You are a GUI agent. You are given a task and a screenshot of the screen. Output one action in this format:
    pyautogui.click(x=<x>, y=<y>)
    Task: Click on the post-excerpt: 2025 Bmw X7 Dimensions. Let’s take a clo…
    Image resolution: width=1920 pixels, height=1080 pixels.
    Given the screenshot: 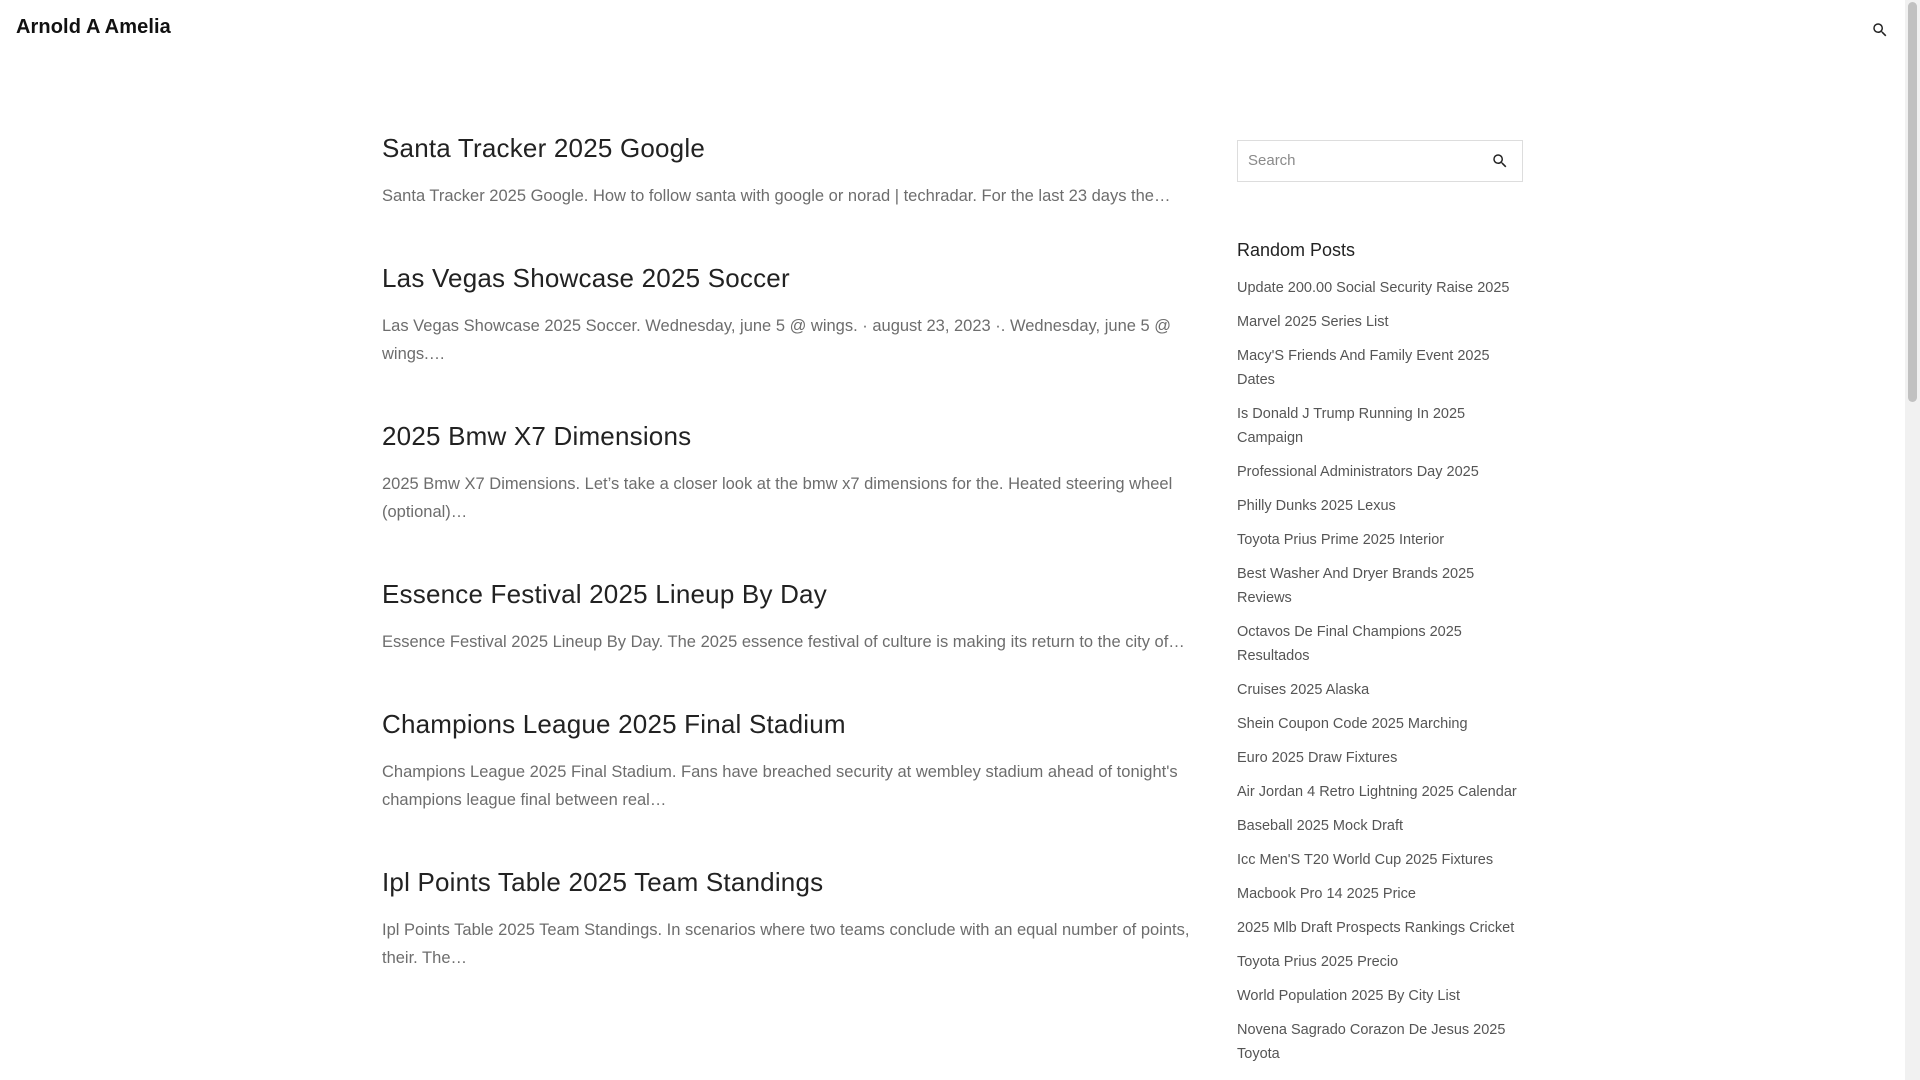 What is the action you would take?
    pyautogui.click(x=777, y=498)
    